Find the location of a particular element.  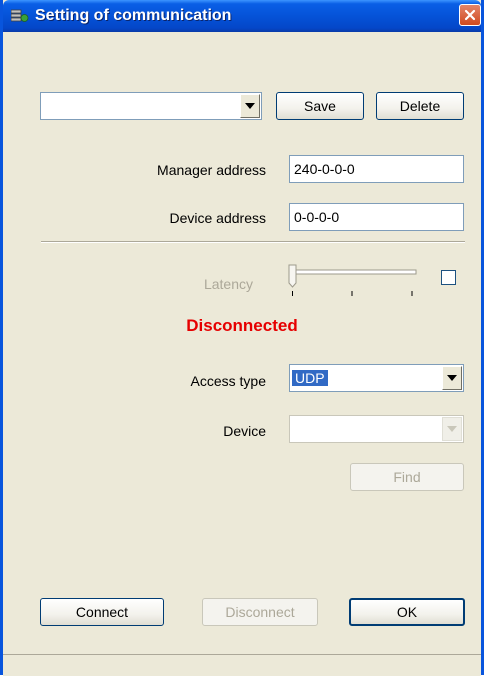

access-type-value: UDP is located at coordinates (310, 378).